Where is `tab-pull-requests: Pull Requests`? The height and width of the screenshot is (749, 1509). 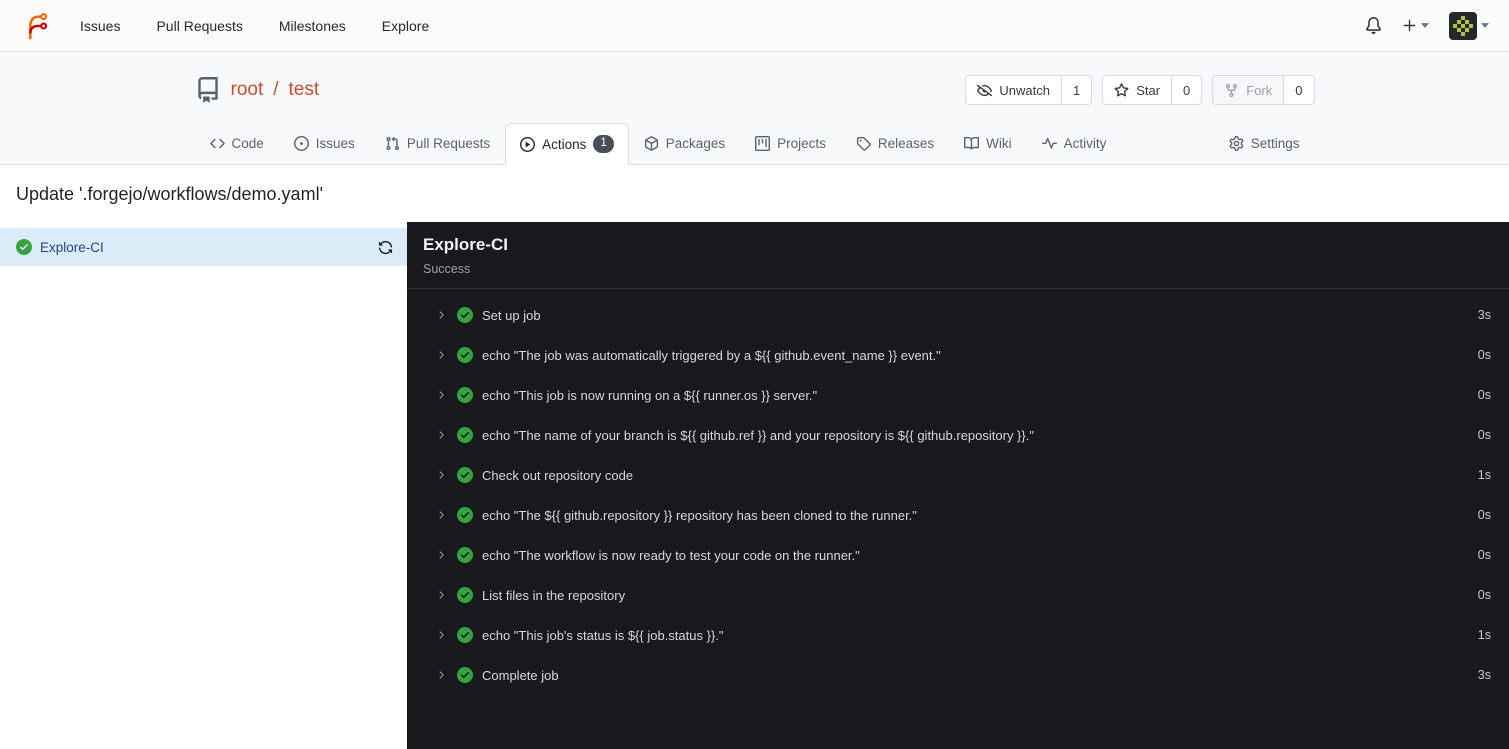 tab-pull-requests: Pull Requests is located at coordinates (437, 143).